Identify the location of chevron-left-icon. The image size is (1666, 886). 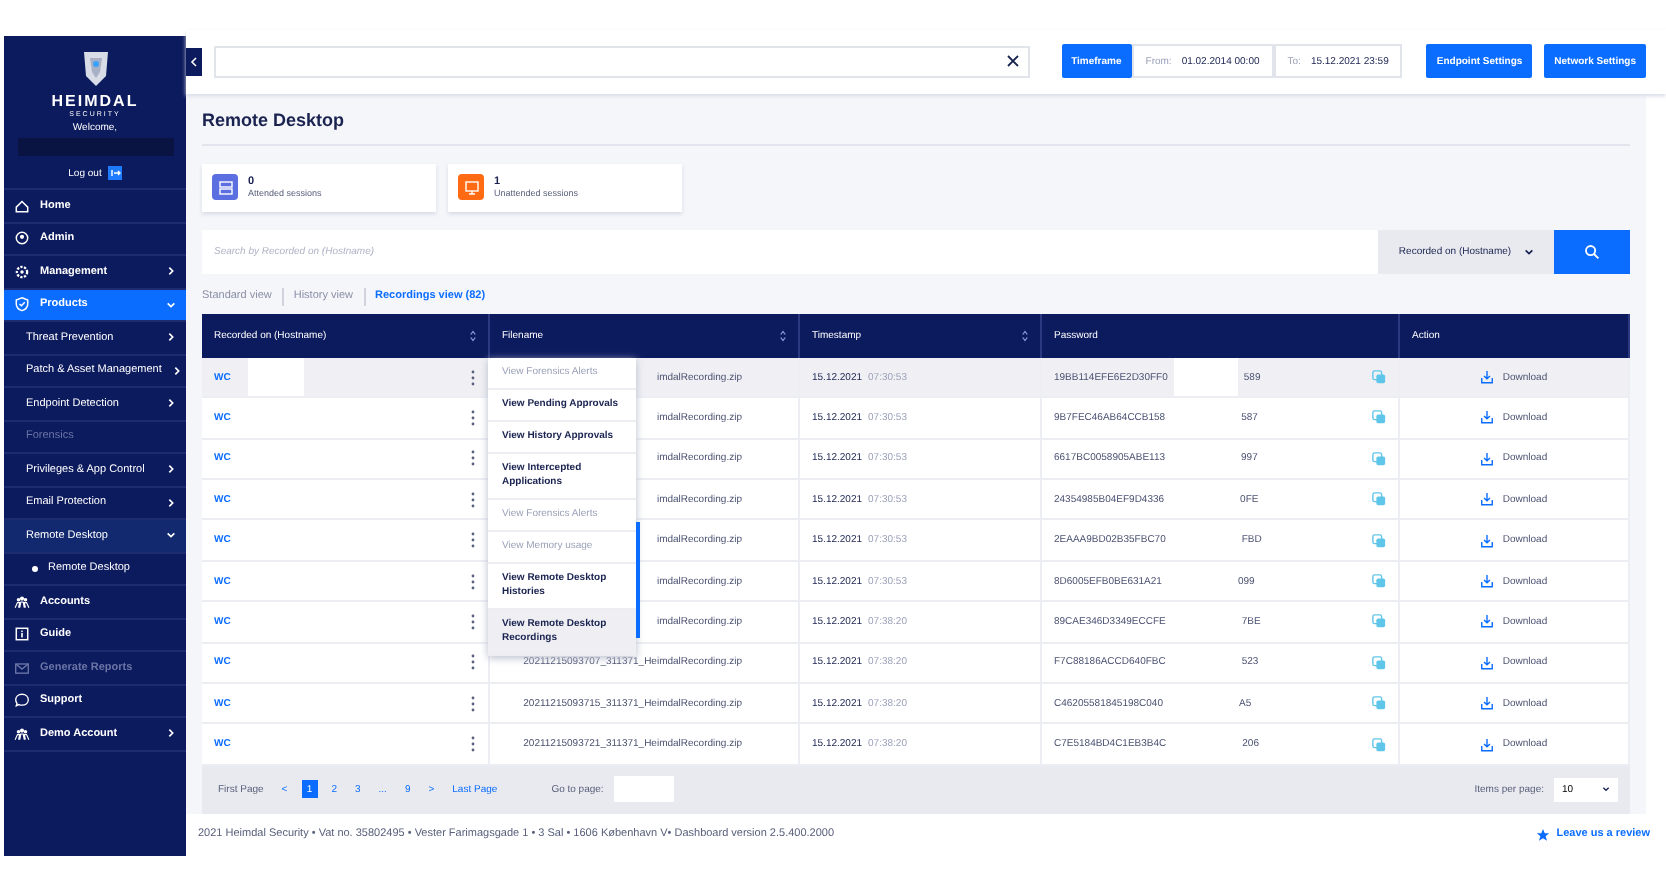
(193, 61).